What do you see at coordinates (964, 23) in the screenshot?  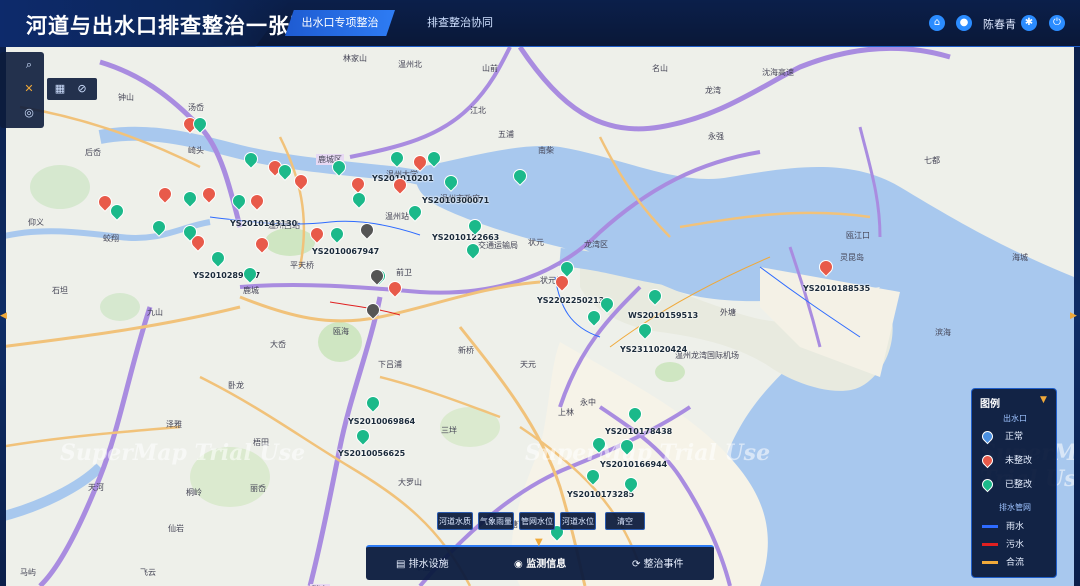 I see `user-icon: ●` at bounding box center [964, 23].